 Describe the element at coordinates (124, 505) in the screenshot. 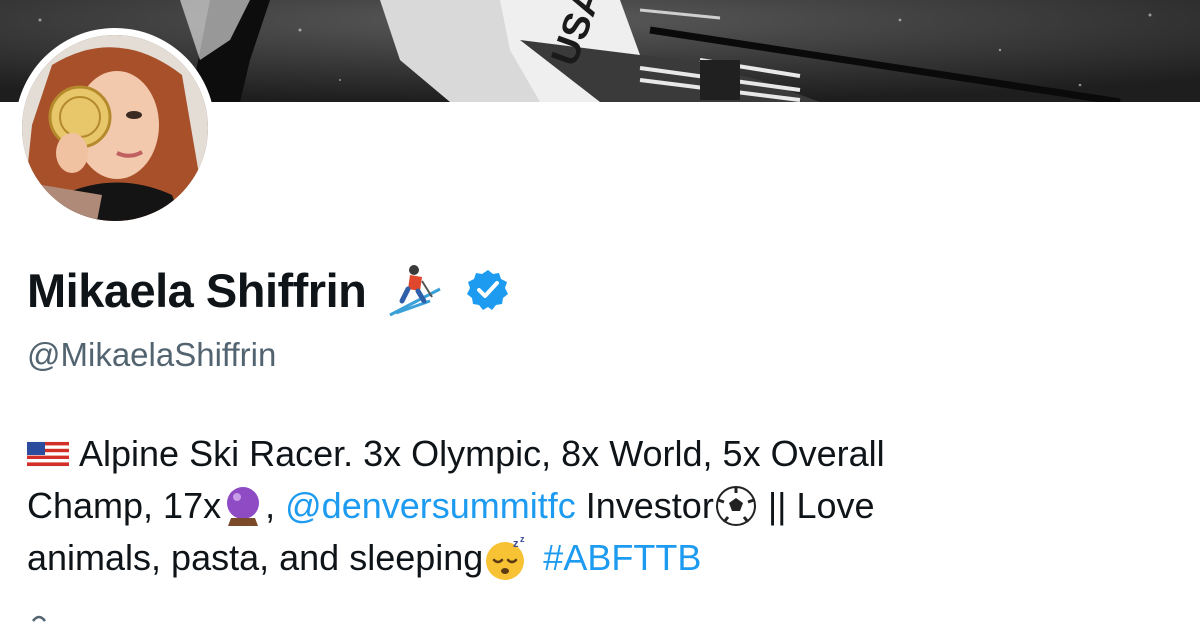

I see `bio-text: Champ, 17x` at that location.